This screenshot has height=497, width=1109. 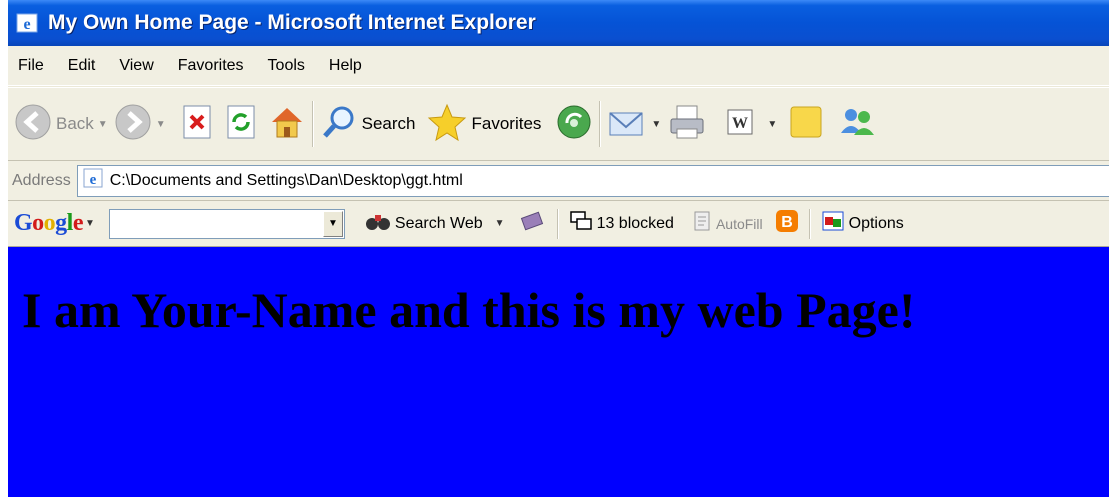 I want to click on options-button: Options, so click(x=862, y=223).